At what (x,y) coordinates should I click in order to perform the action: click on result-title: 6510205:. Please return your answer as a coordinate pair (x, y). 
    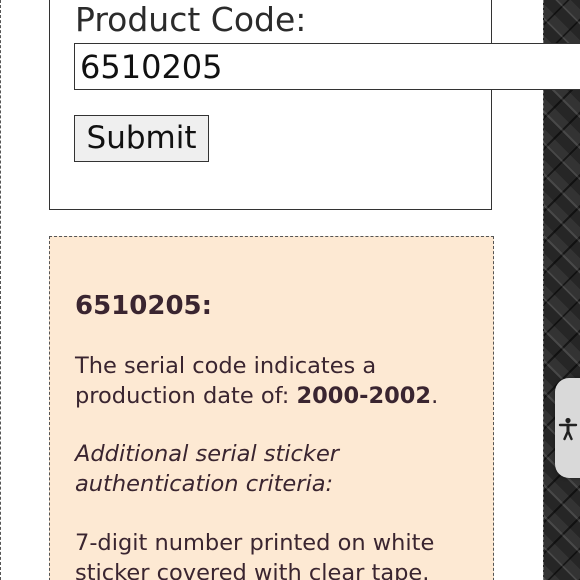
    Looking at the image, I should click on (144, 306).